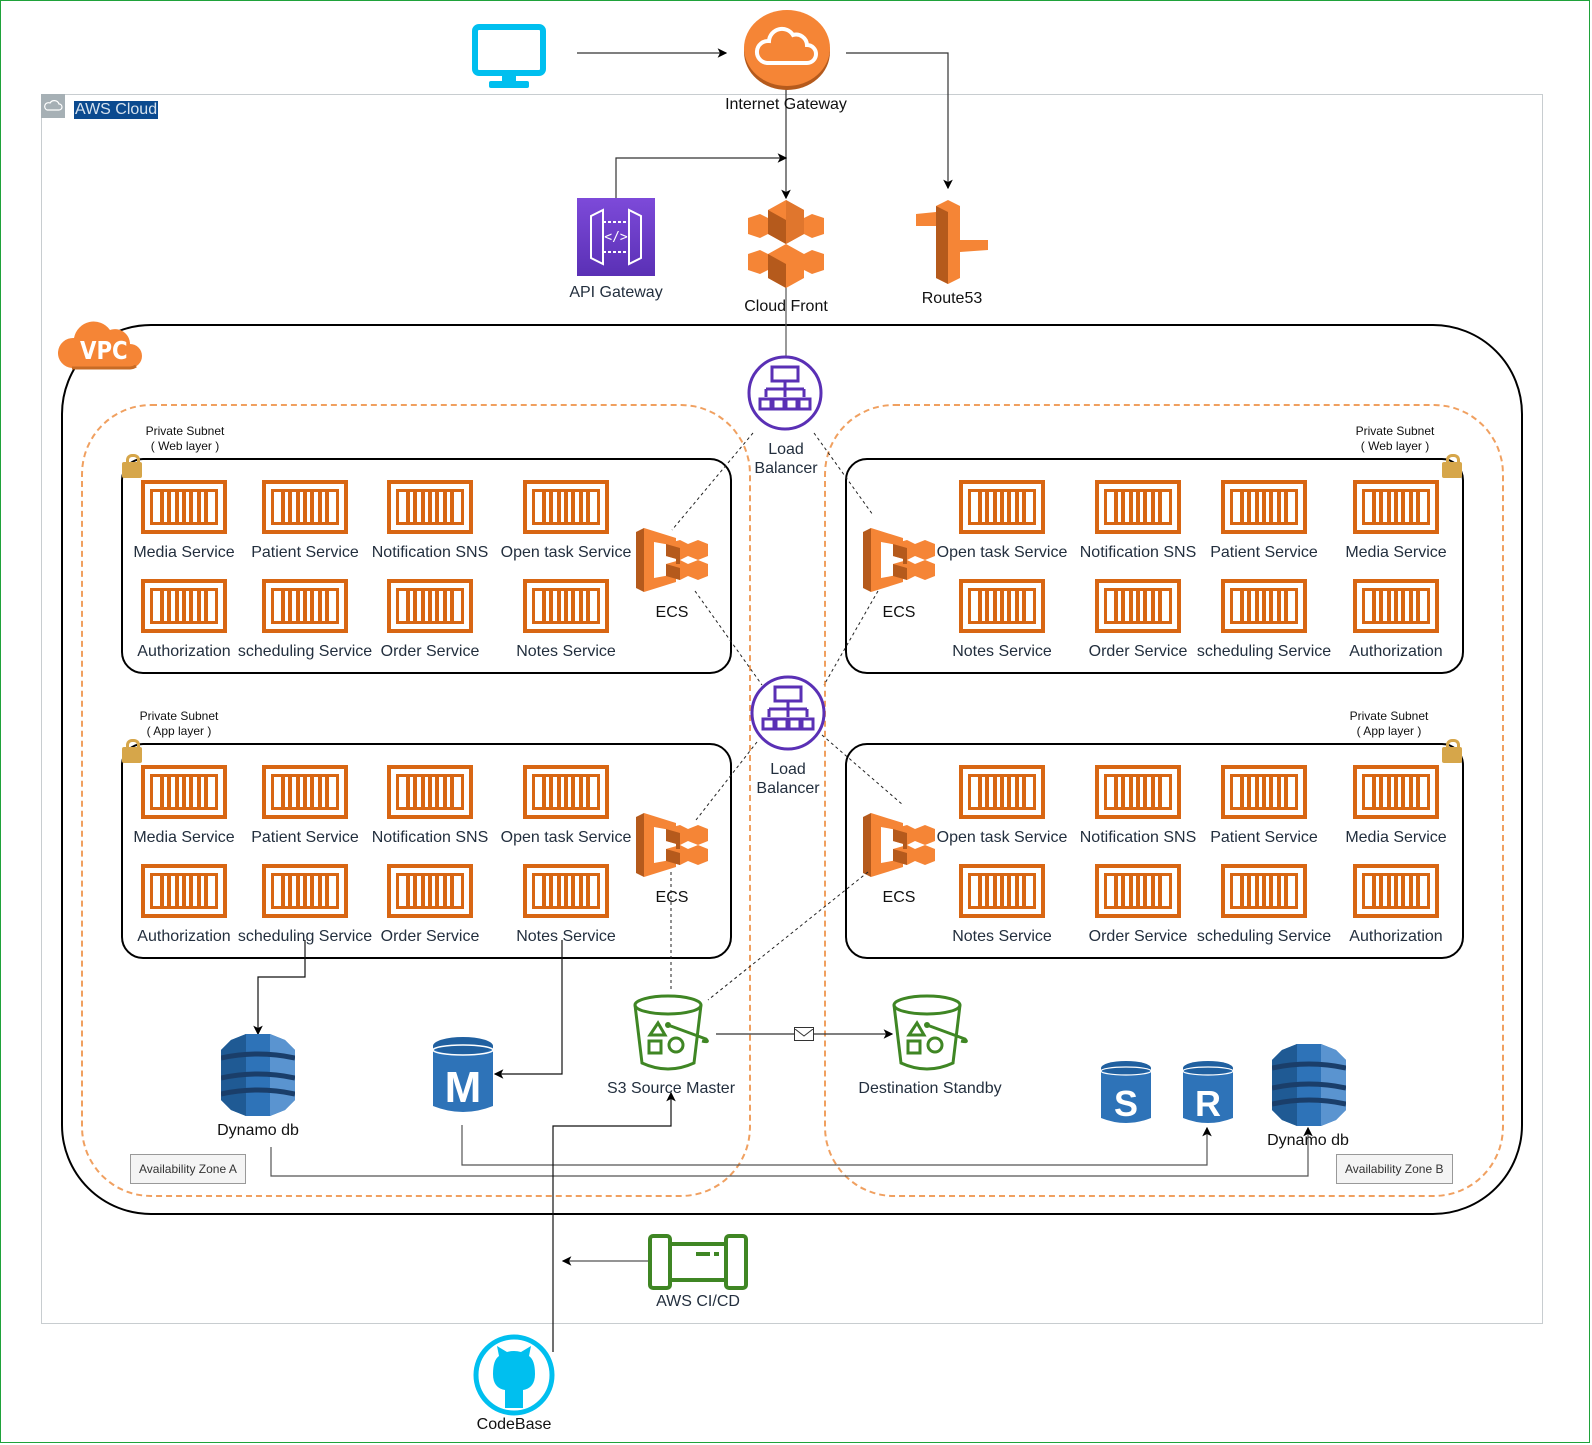 Image resolution: width=1592 pixels, height=1445 pixels. What do you see at coordinates (787, 51) in the screenshot?
I see `internet-gateway-cloud-icon` at bounding box center [787, 51].